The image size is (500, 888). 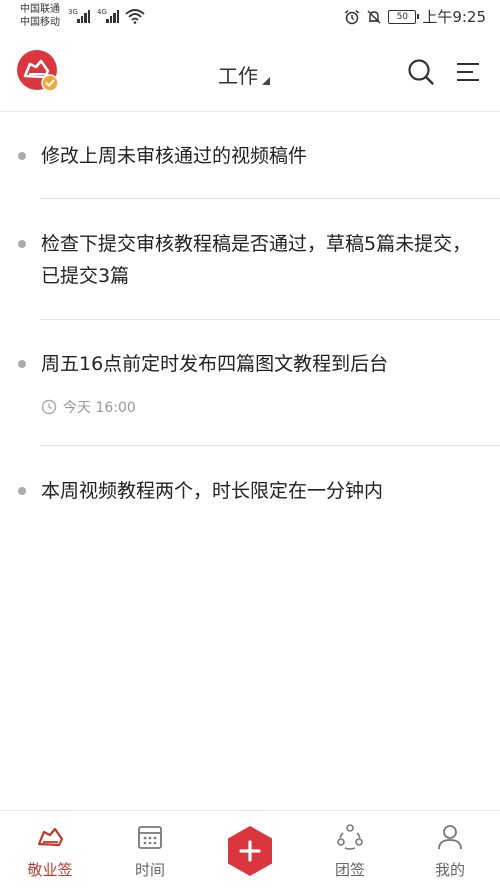 I want to click on logo-icon, so click(x=50, y=837).